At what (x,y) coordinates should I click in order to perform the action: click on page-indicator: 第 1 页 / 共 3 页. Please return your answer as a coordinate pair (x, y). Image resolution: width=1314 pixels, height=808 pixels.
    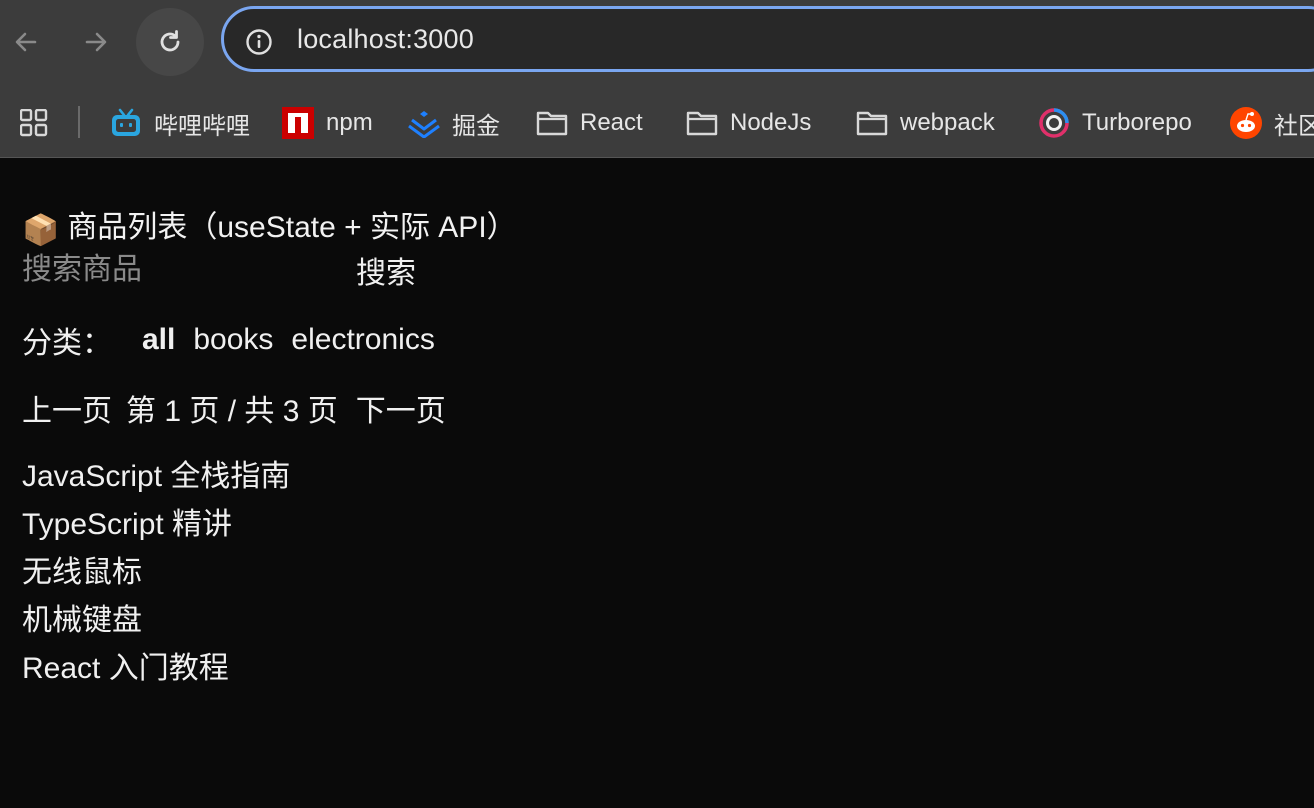
    Looking at the image, I should click on (232, 411).